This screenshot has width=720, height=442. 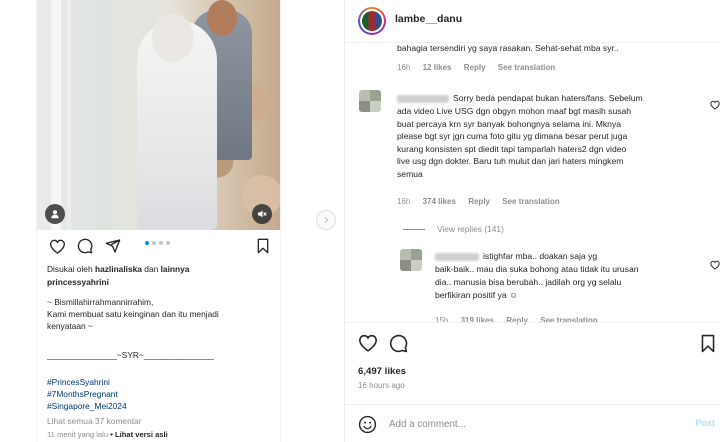 What do you see at coordinates (372, 21) in the screenshot?
I see `avatar` at bounding box center [372, 21].